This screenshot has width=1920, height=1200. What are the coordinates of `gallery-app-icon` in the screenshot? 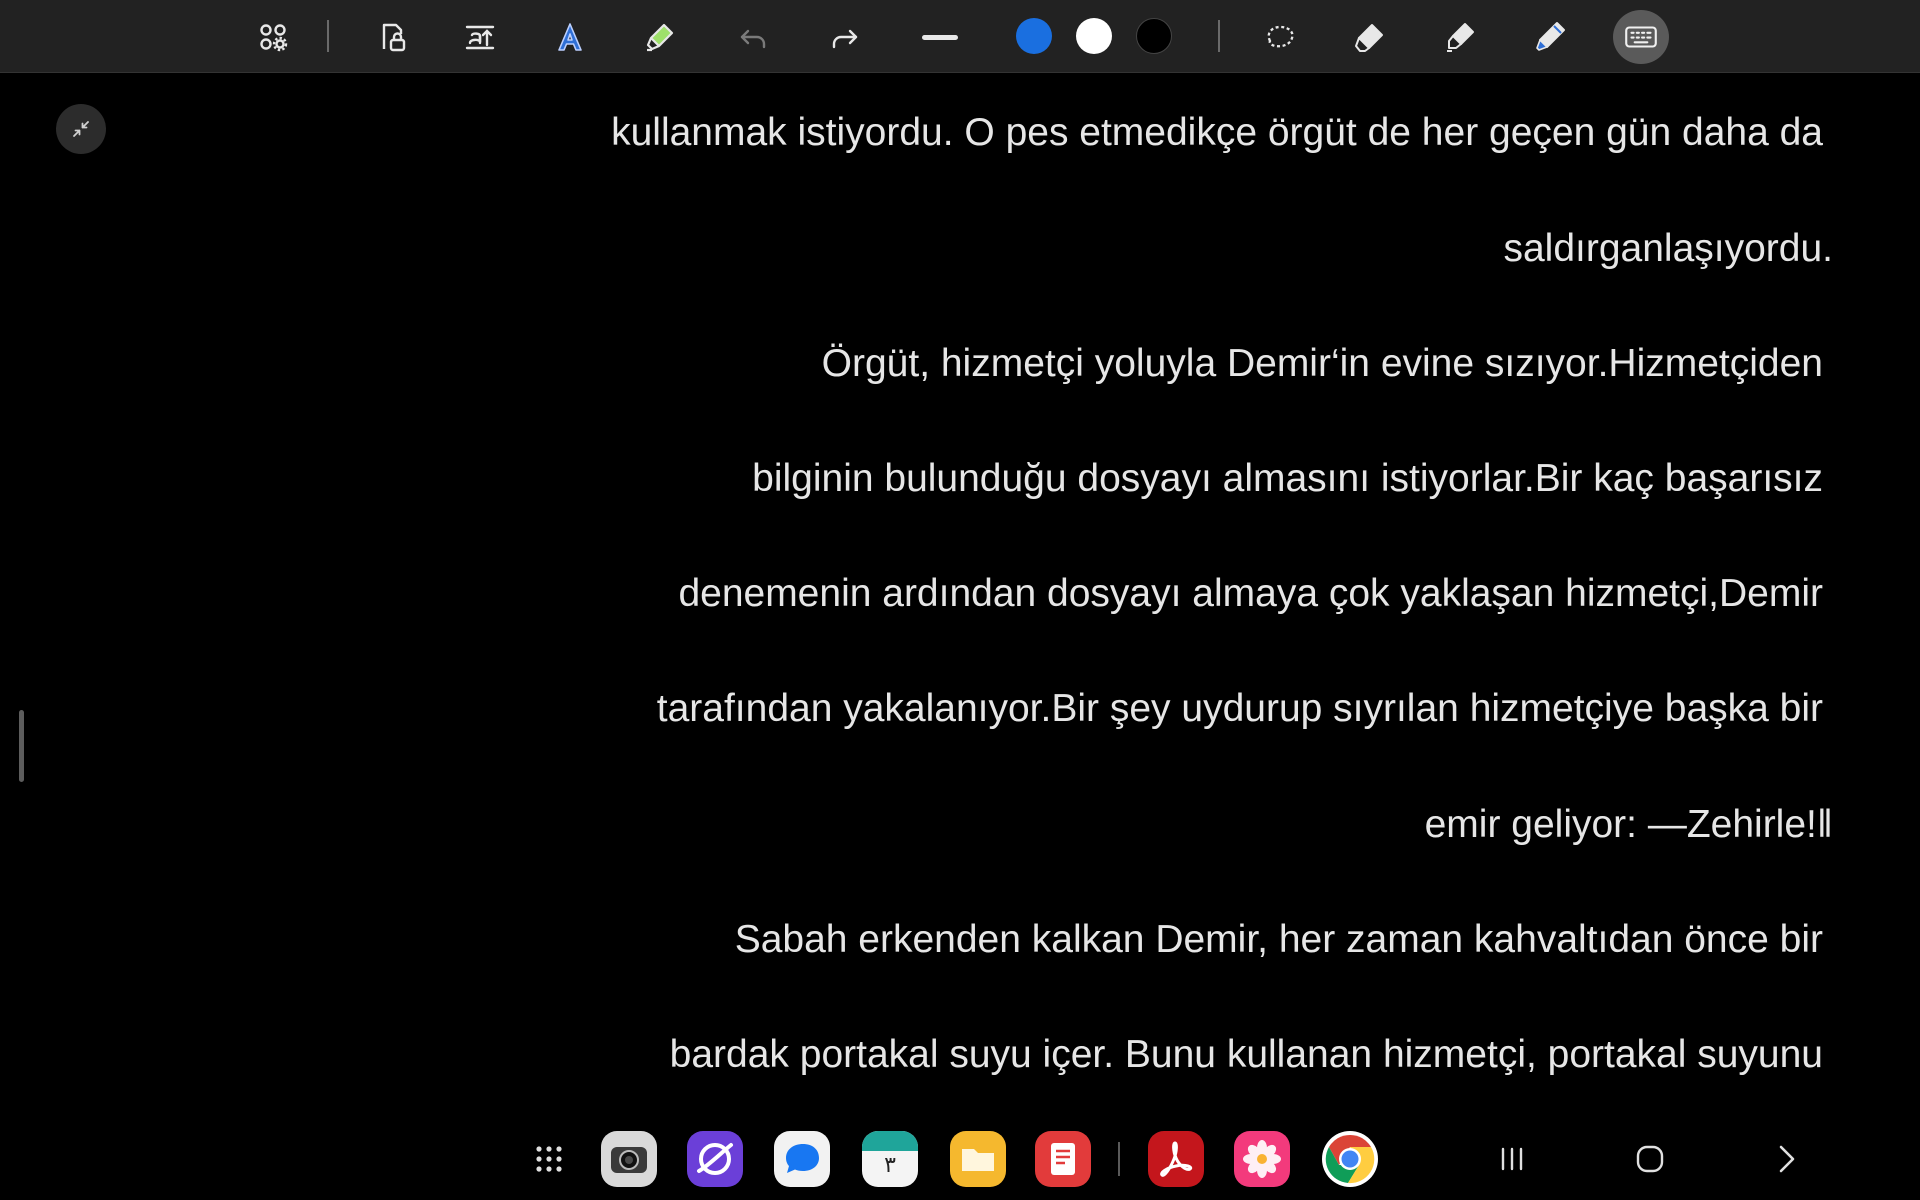 It's located at (1262, 1159).